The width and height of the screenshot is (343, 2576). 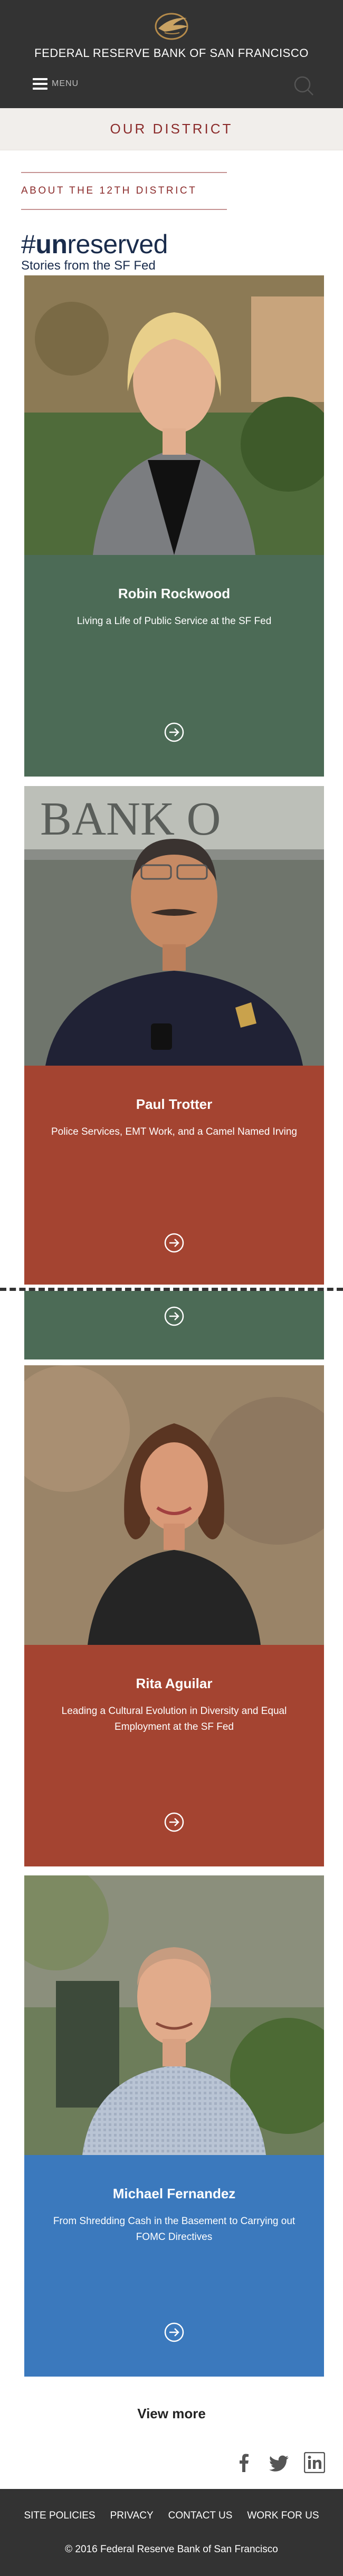 What do you see at coordinates (171, 25) in the screenshot?
I see `eagle-logo-icon` at bounding box center [171, 25].